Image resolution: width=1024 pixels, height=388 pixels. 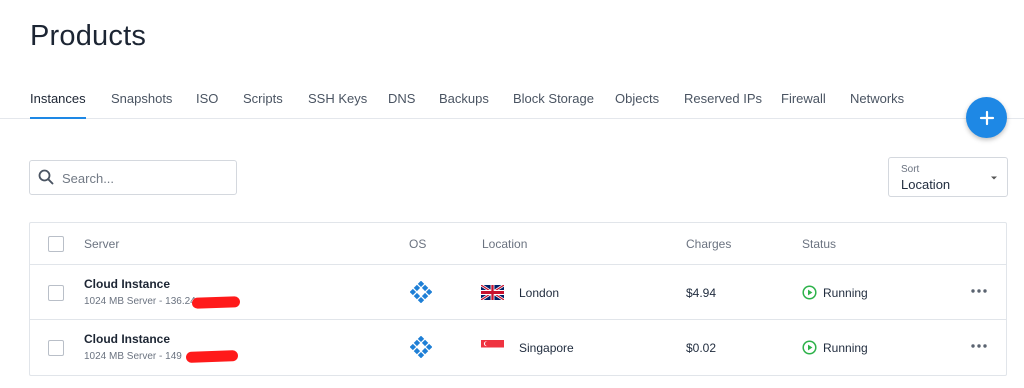 I want to click on search-input, so click(x=147, y=178).